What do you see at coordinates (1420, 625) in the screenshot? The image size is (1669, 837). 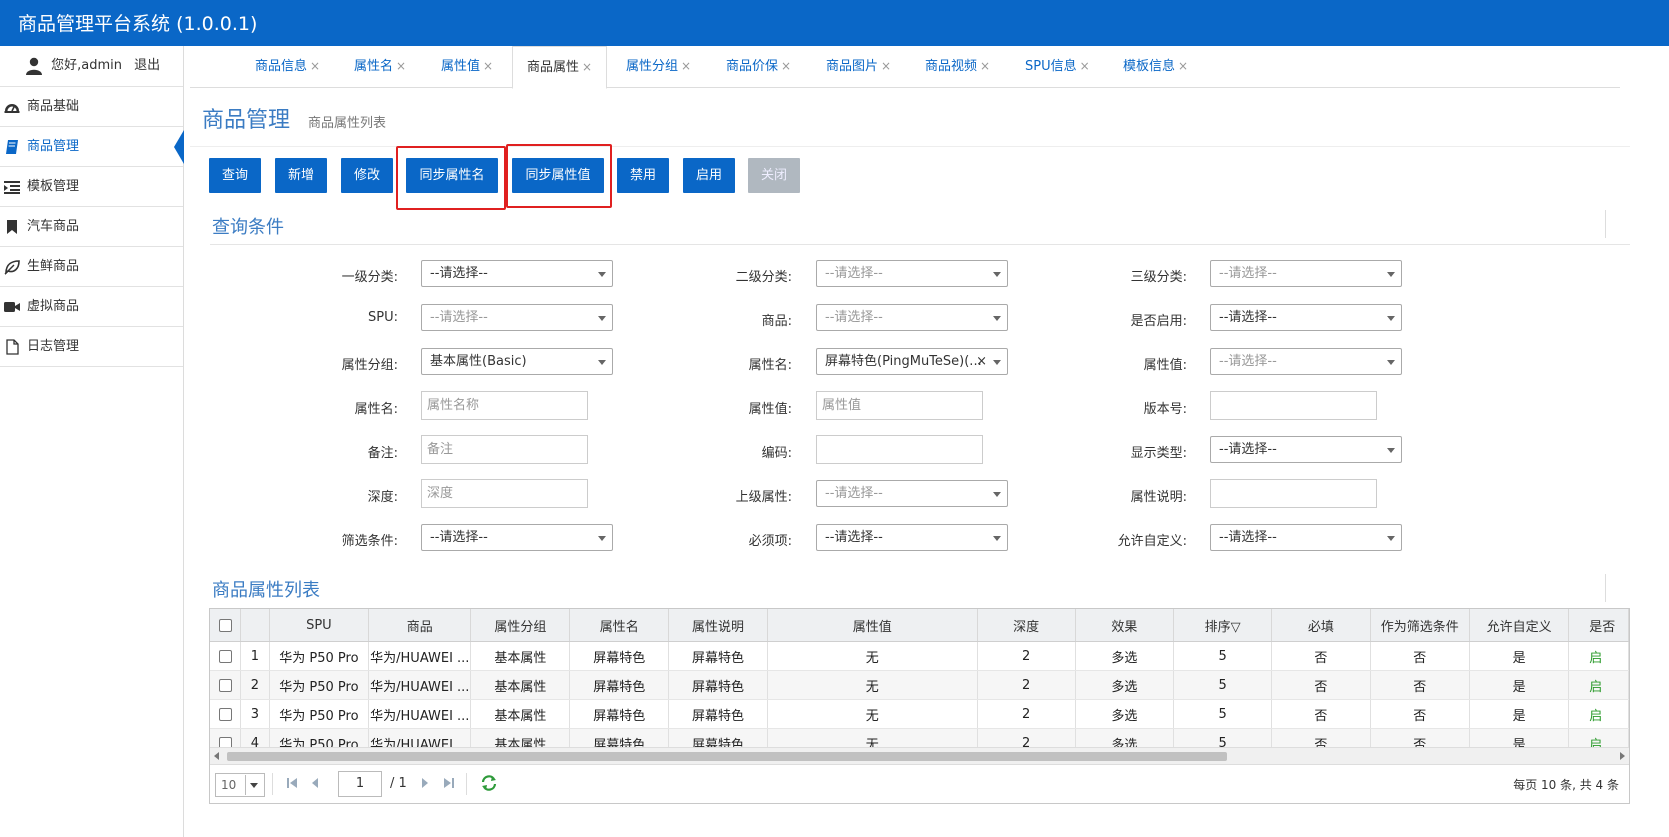 I see `column-header: 作为筛选条件` at bounding box center [1420, 625].